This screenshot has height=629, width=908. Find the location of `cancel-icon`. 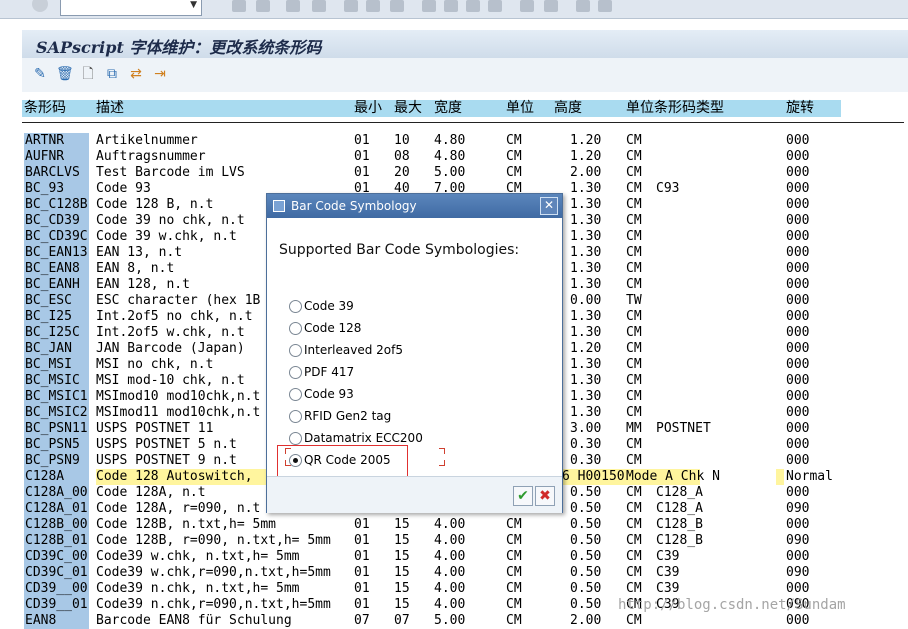

cancel-icon is located at coordinates (319, 6).